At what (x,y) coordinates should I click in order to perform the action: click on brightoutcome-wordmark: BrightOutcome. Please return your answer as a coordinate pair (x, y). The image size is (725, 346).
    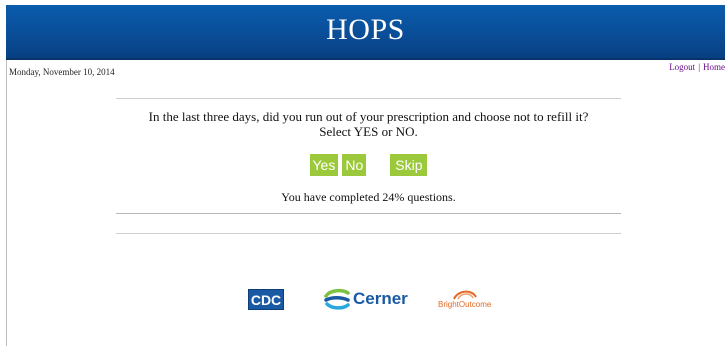
    Looking at the image, I should click on (465, 304).